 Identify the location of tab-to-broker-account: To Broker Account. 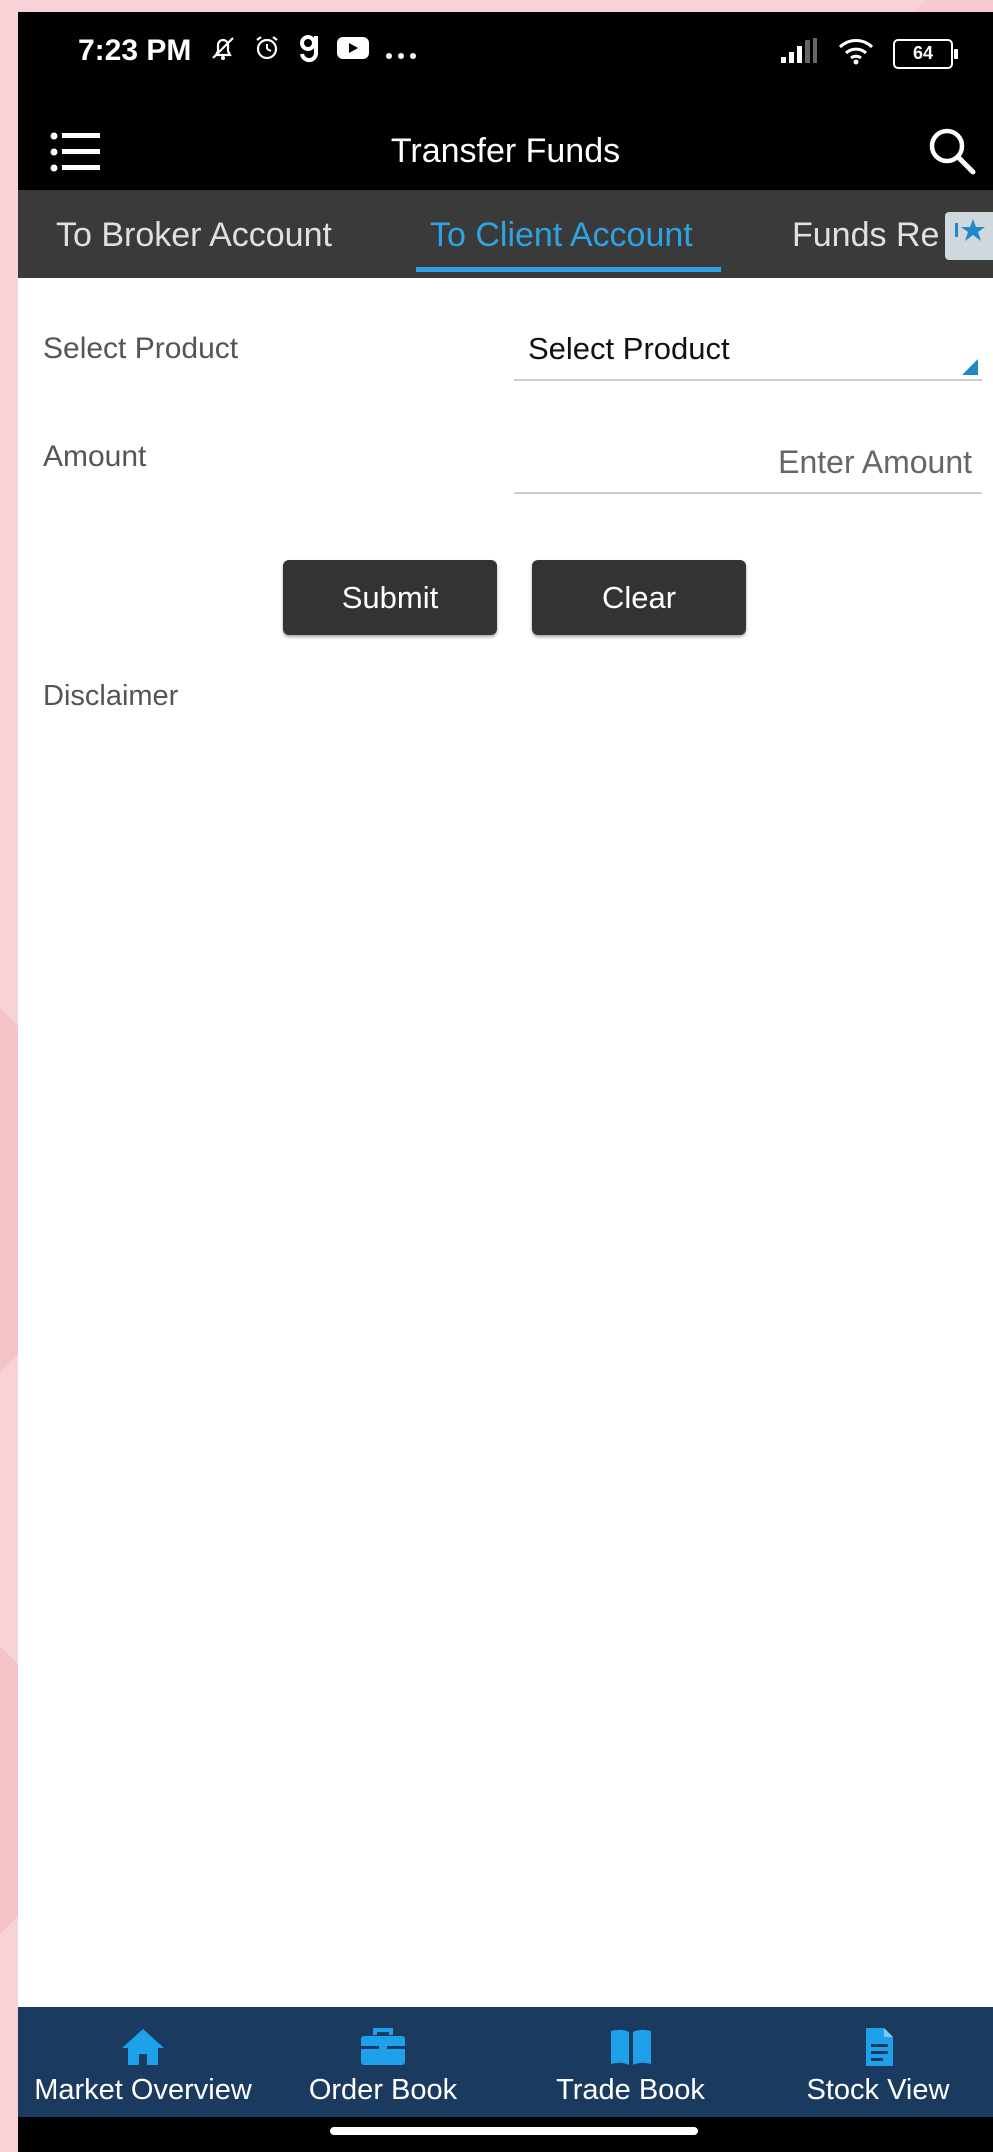
(194, 235).